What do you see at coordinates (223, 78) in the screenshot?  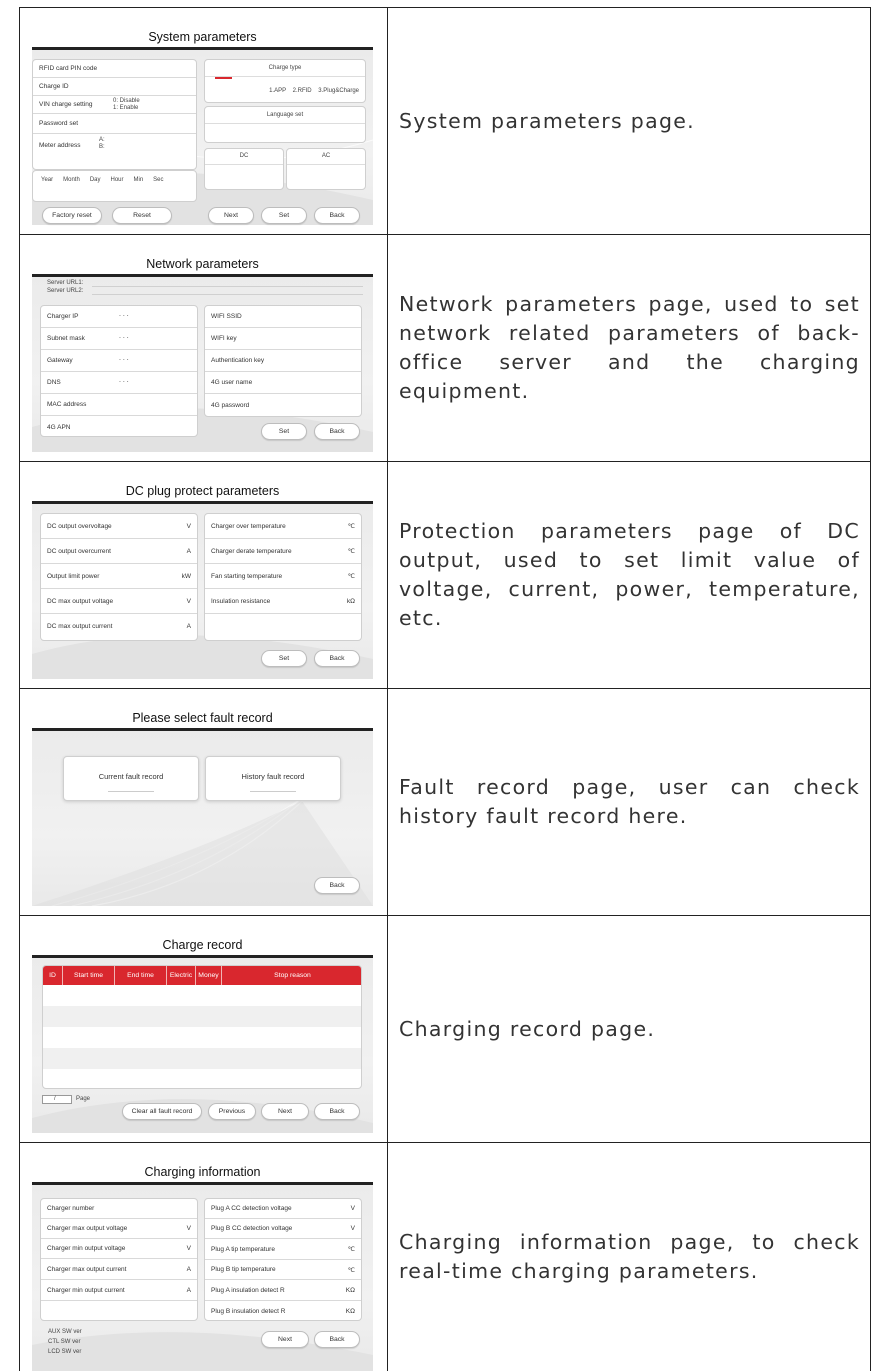 I see `selected-indicator` at bounding box center [223, 78].